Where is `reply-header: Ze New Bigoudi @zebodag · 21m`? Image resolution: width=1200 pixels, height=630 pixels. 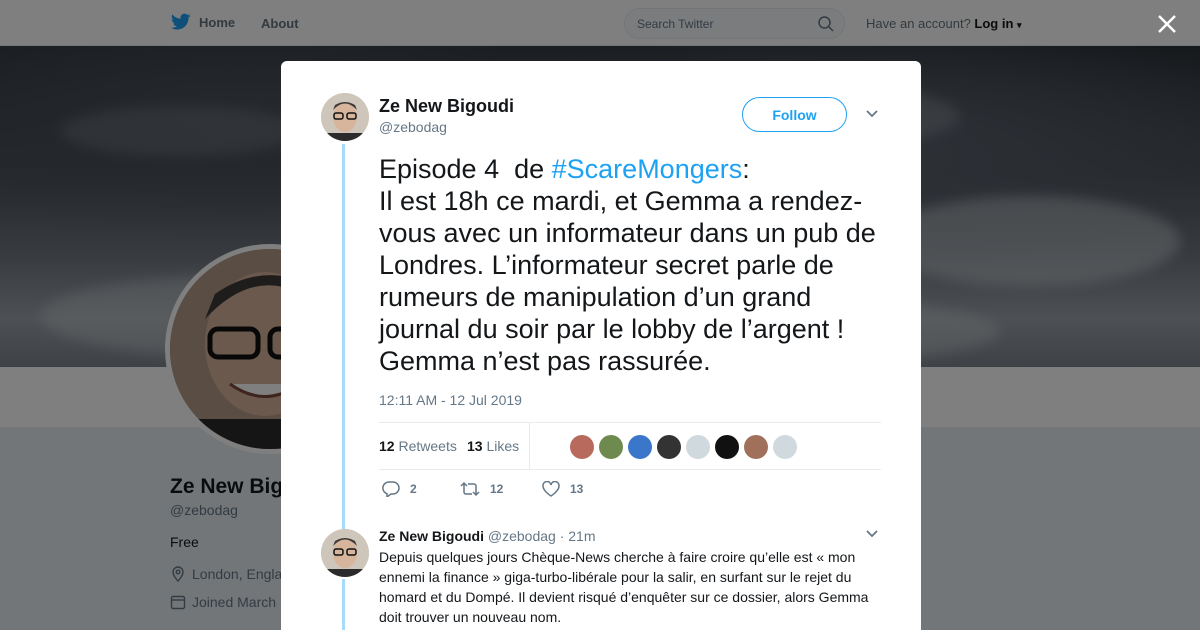 reply-header: Ze New Bigoudi @zebodag · 21m is located at coordinates (487, 536).